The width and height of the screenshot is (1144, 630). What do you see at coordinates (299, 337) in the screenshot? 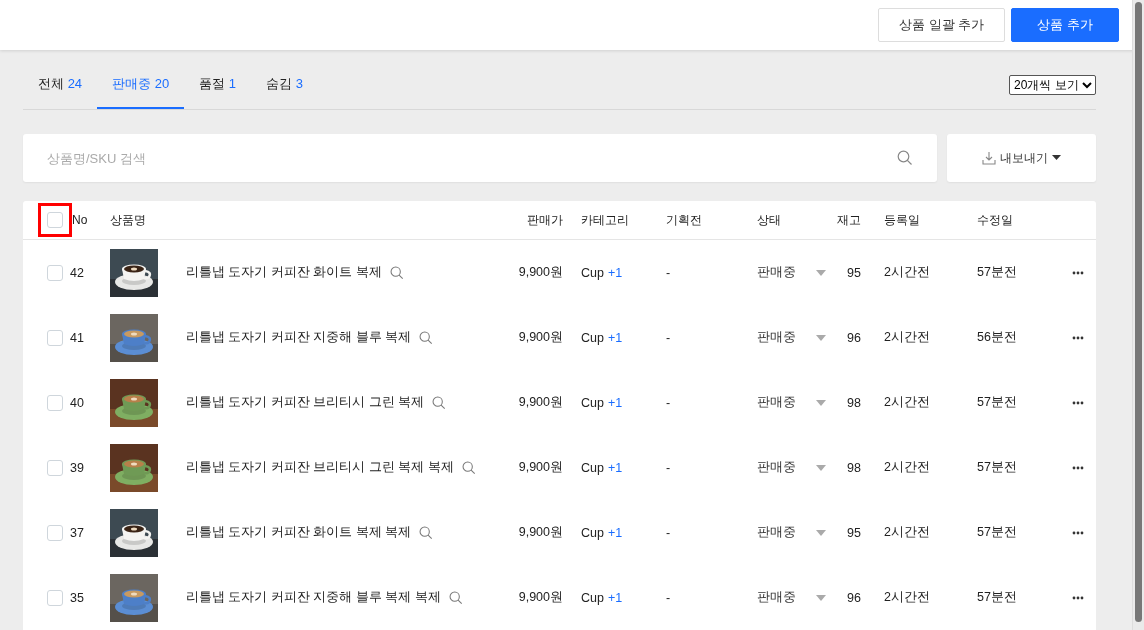
I see `product-name: 리틀냅 도자기 커피잔 지중해 블루 복제` at bounding box center [299, 337].